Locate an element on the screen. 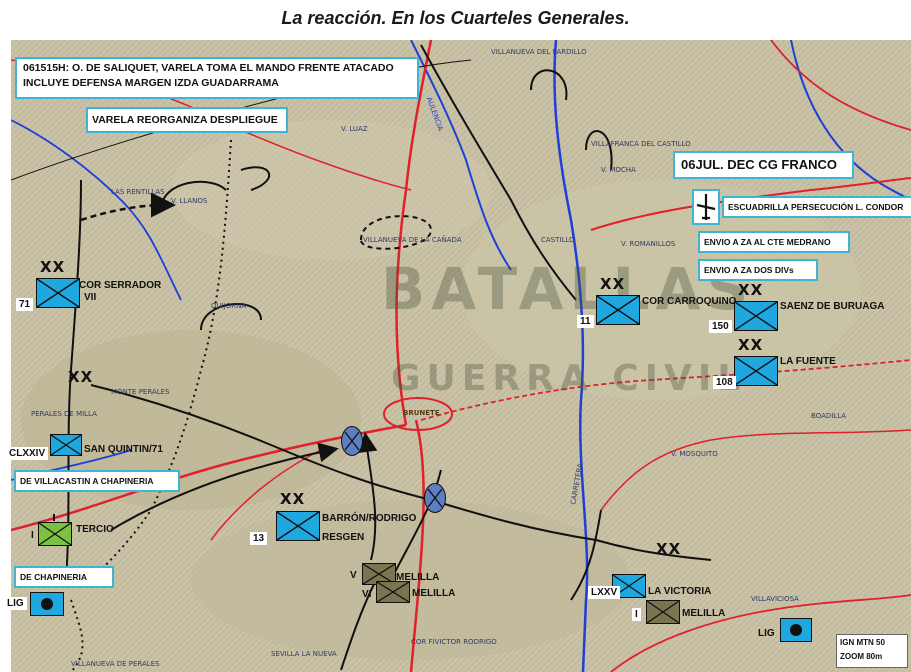 This screenshot has width=911, height=672. la-fuente-name: LA FUENTE is located at coordinates (808, 361).